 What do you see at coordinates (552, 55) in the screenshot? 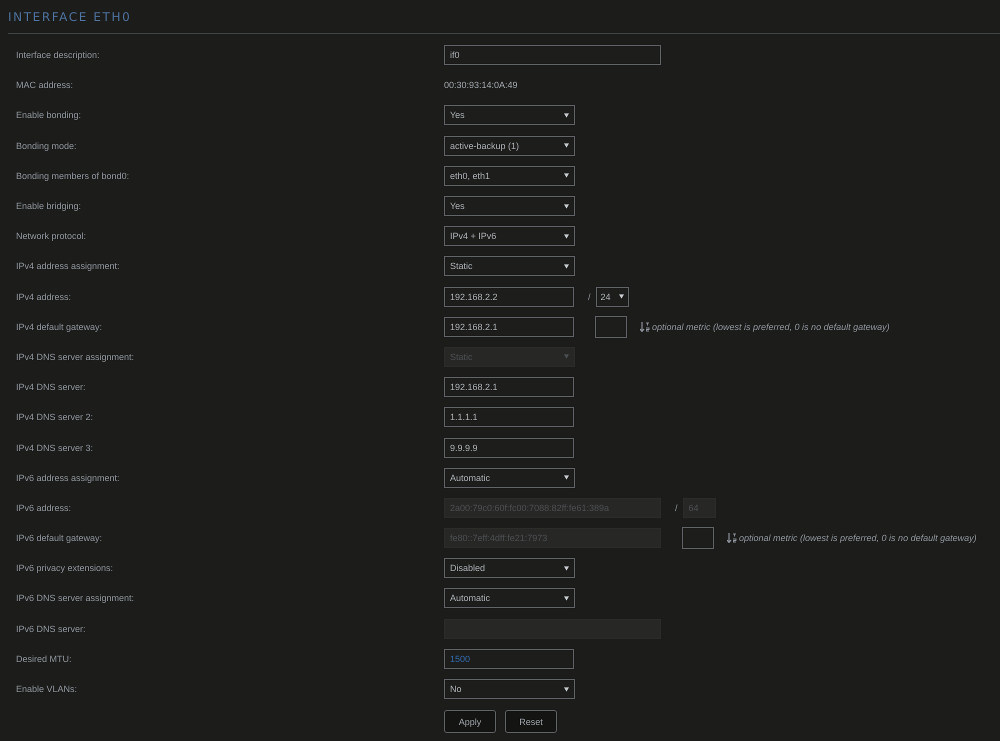
I see `input-field: if0` at bounding box center [552, 55].